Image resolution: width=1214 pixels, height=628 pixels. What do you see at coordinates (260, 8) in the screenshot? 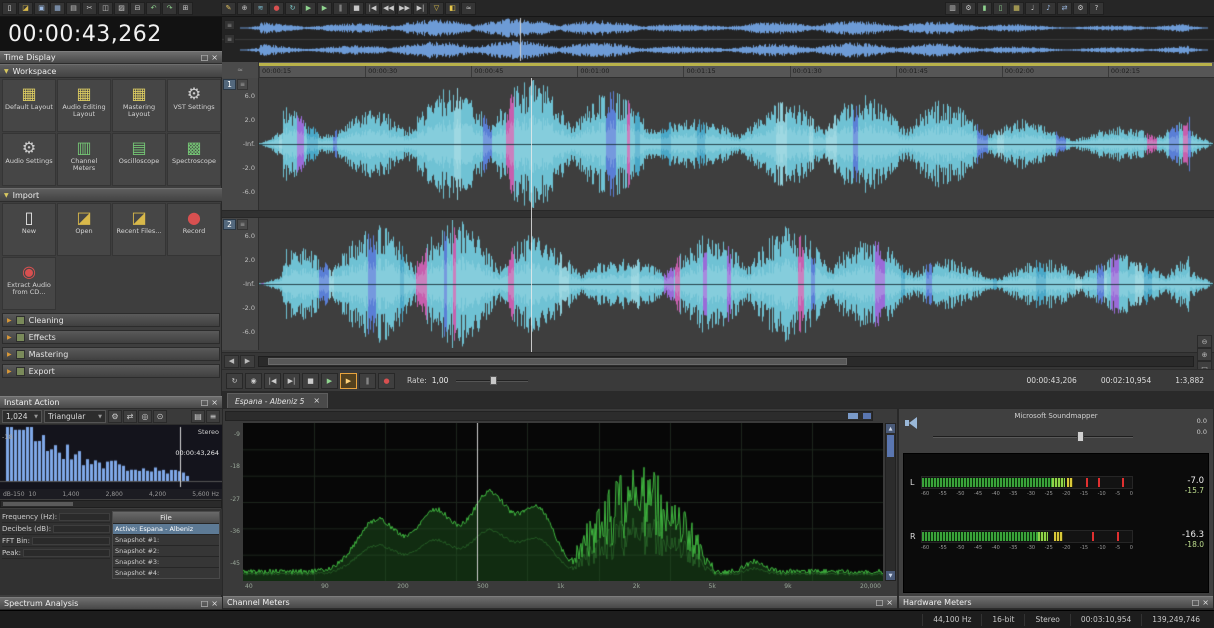
I see `waveform-view-button: ≋` at bounding box center [260, 8].